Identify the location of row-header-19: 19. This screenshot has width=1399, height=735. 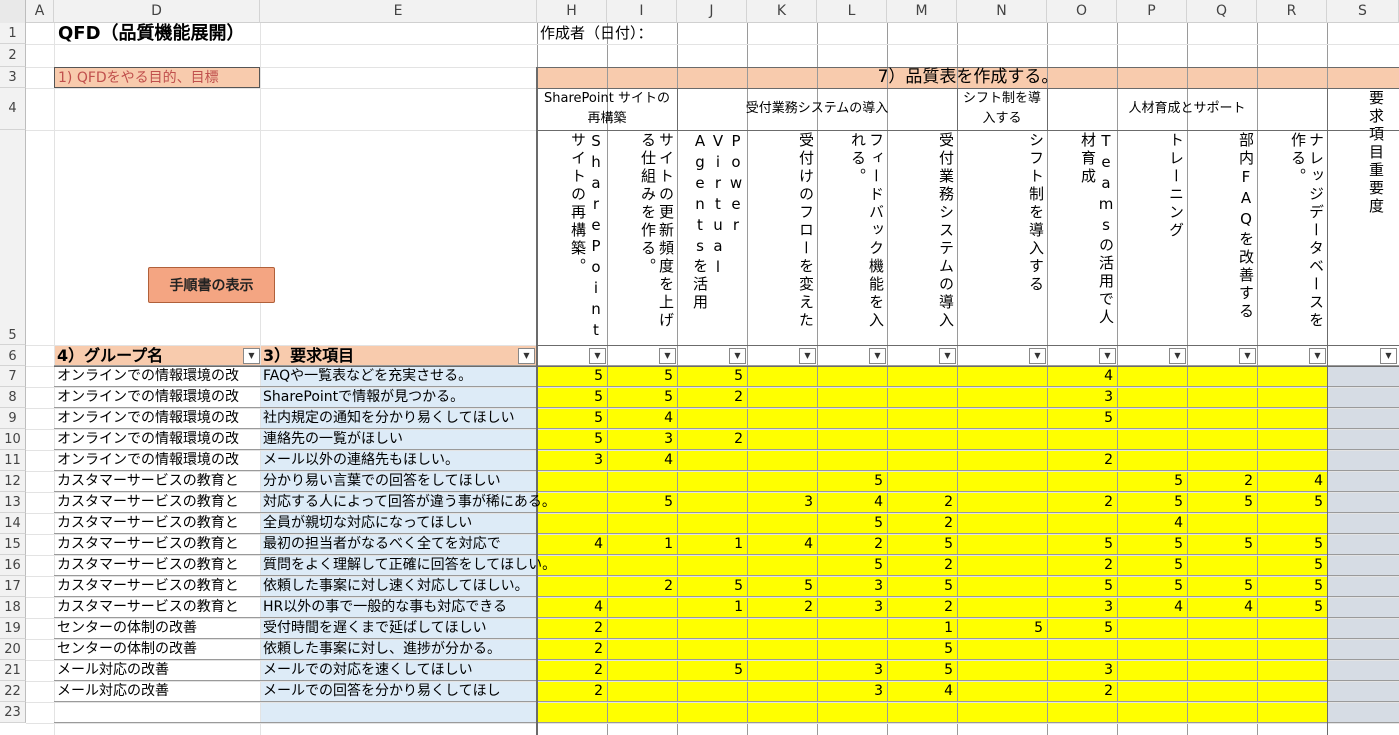
(13, 628).